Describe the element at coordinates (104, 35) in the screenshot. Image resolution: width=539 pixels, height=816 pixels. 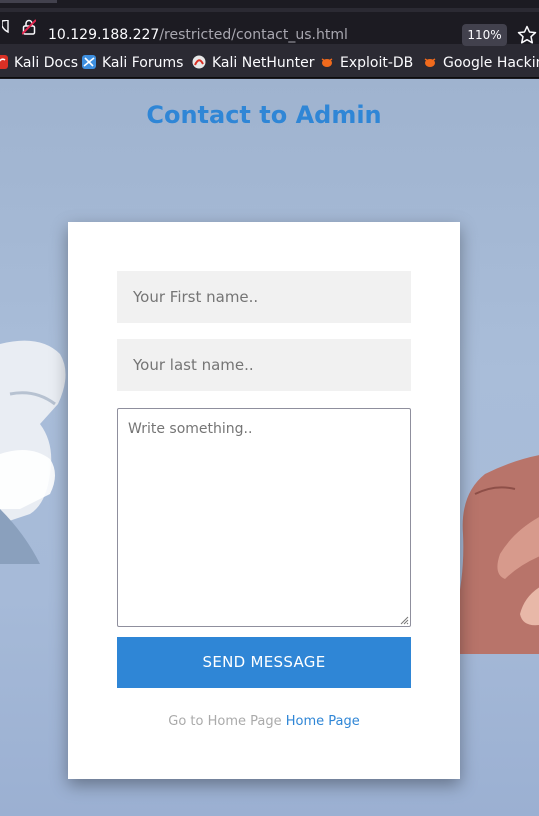
I see `url-host: 10.129.188.227` at that location.